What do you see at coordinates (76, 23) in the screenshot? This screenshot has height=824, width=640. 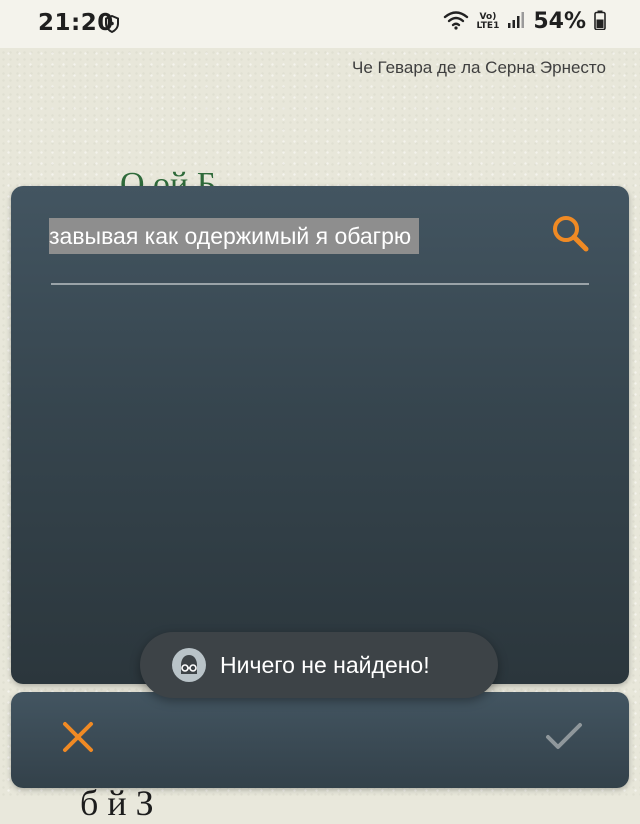 I see `status-time: 21:20` at bounding box center [76, 23].